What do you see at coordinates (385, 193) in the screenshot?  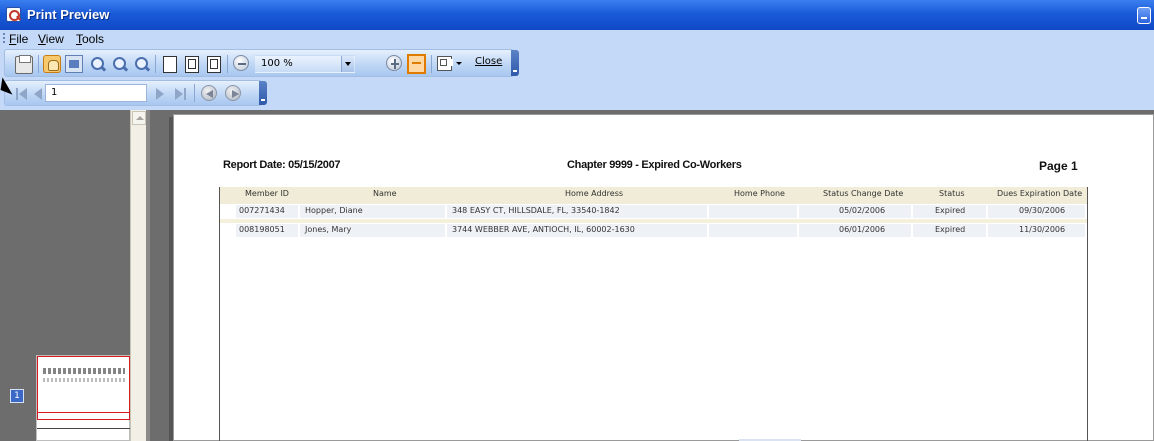 I see `column-header: Name` at bounding box center [385, 193].